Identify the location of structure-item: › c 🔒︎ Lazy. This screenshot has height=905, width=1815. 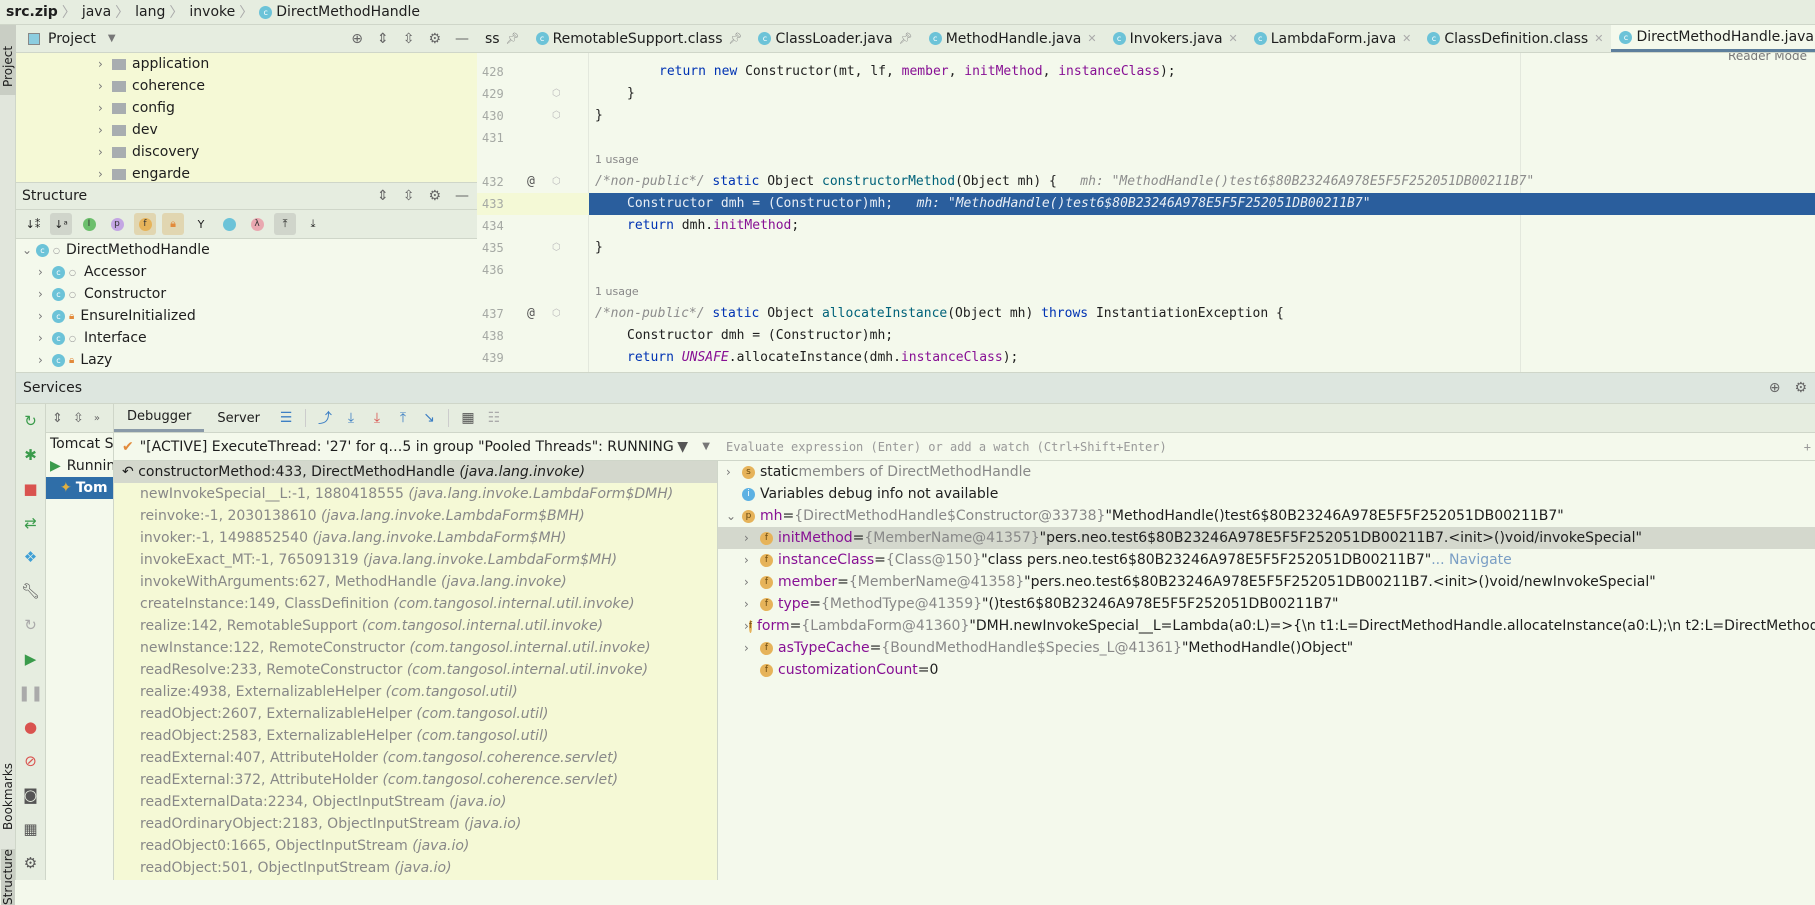
(246, 360).